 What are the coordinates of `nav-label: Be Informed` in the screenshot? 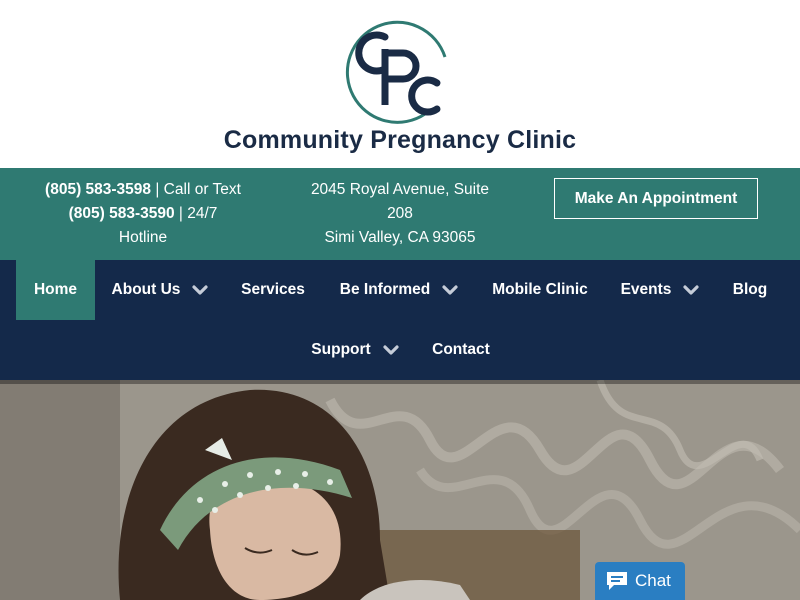 It's located at (385, 289).